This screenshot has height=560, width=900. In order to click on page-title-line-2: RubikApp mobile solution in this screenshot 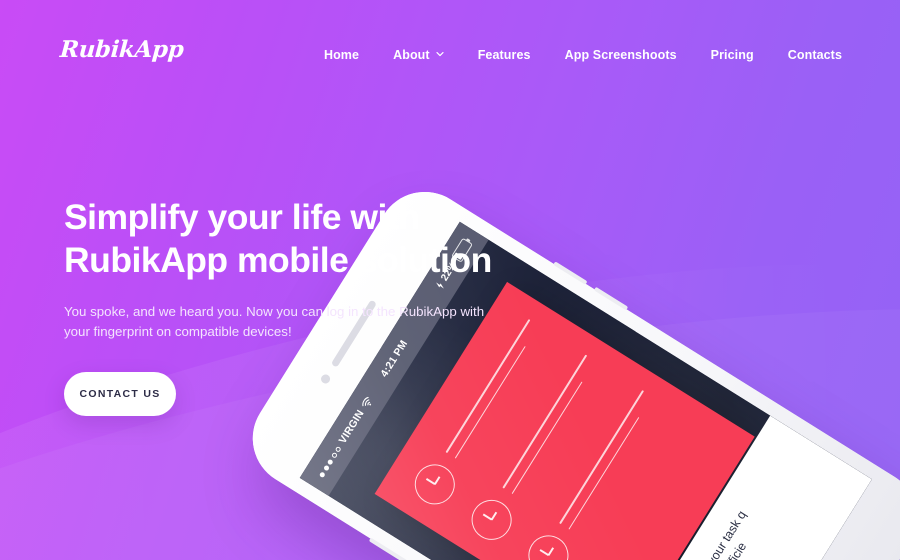, I will do `click(278, 260)`.